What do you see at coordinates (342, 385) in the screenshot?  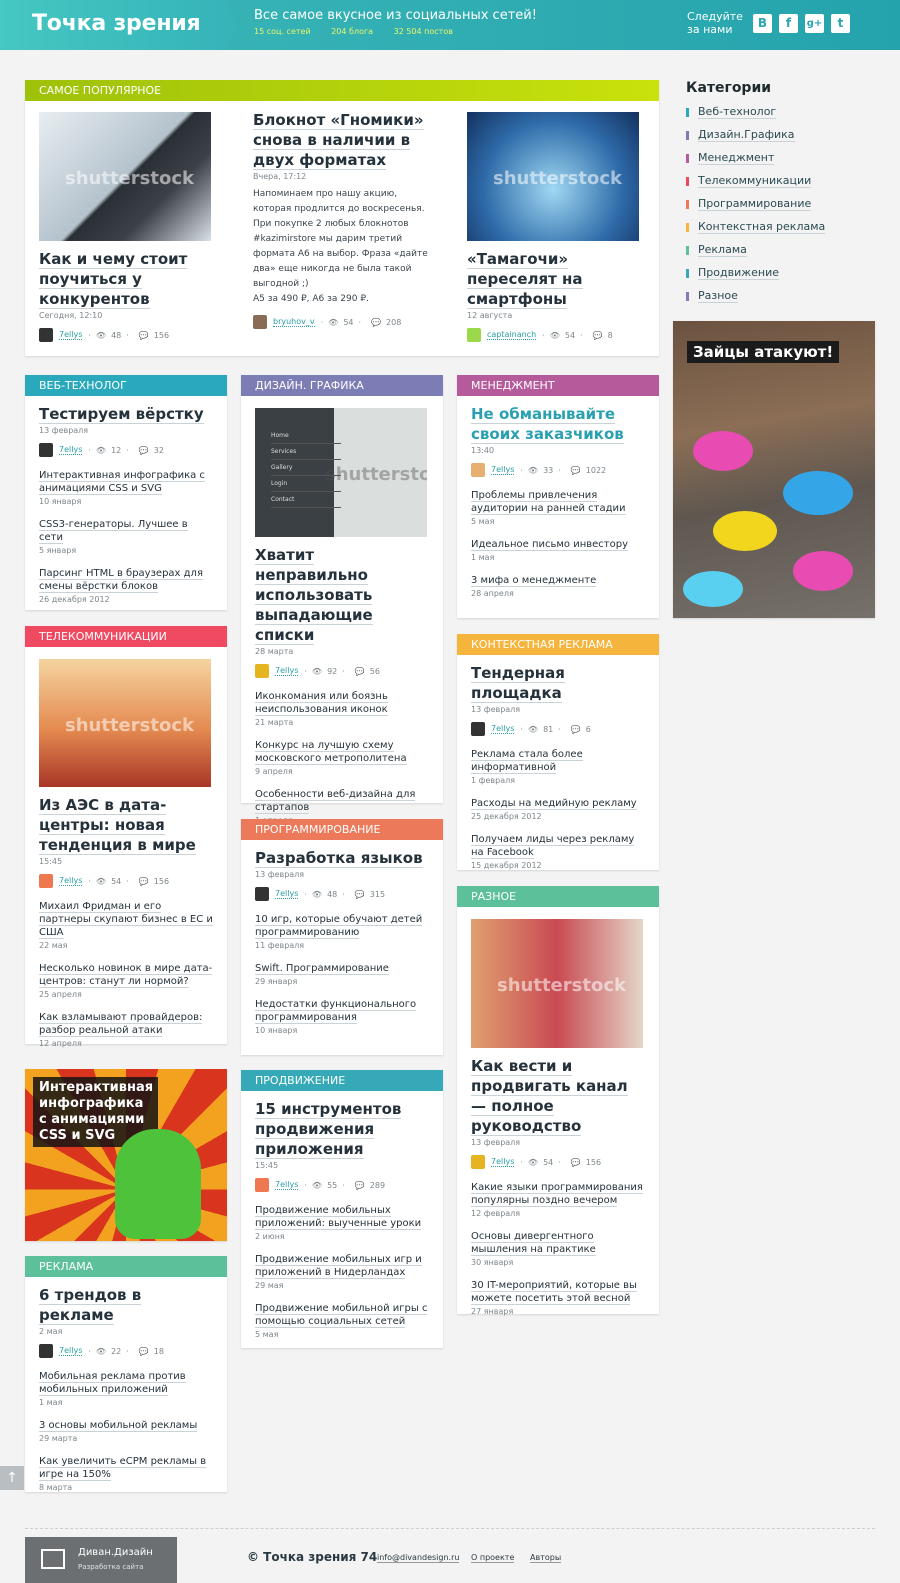 I see `section-label: Дизайн. Графика` at bounding box center [342, 385].